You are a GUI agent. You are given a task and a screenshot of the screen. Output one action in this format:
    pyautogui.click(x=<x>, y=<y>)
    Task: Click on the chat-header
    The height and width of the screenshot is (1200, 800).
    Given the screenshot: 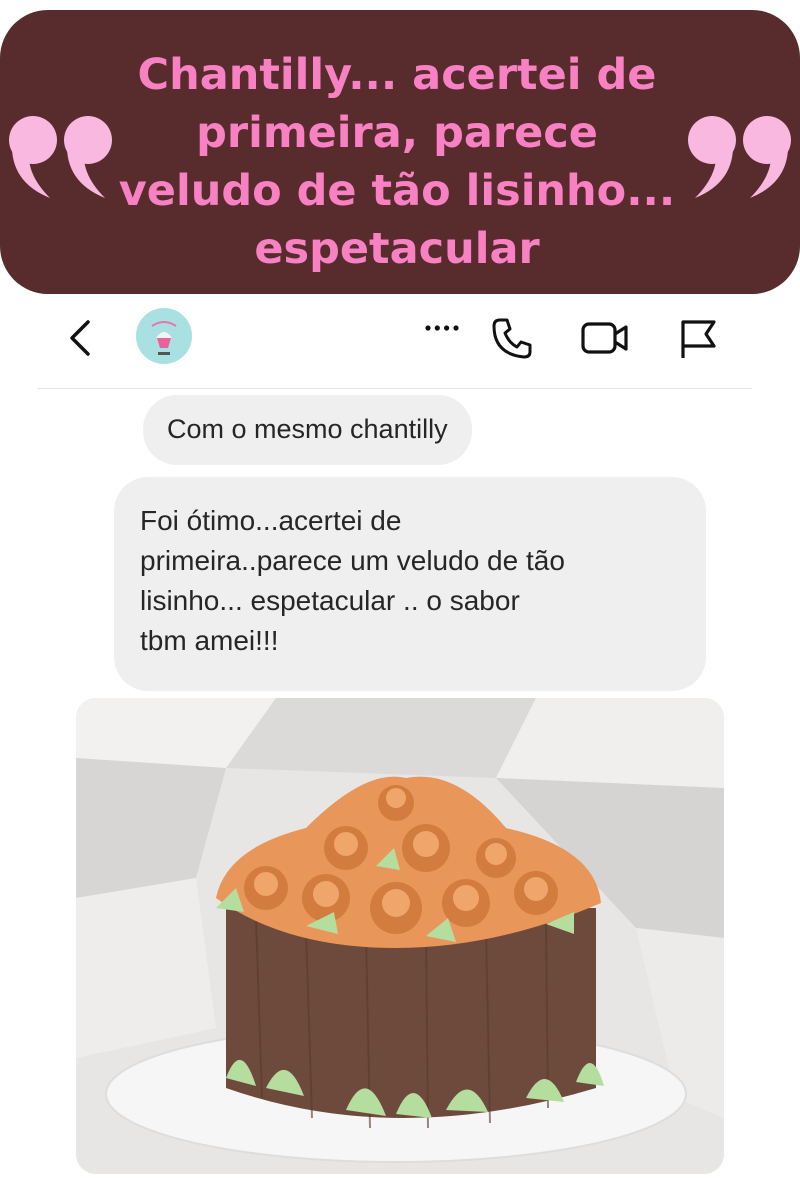 What is the action you would take?
    pyautogui.click(x=395, y=343)
    